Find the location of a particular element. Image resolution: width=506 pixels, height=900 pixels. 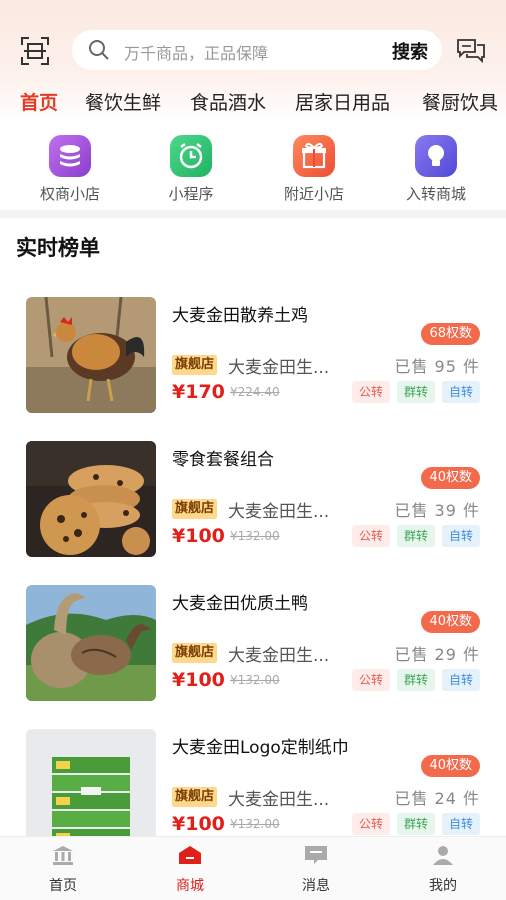

quick-entry-label: 小程序 is located at coordinates (191, 194).